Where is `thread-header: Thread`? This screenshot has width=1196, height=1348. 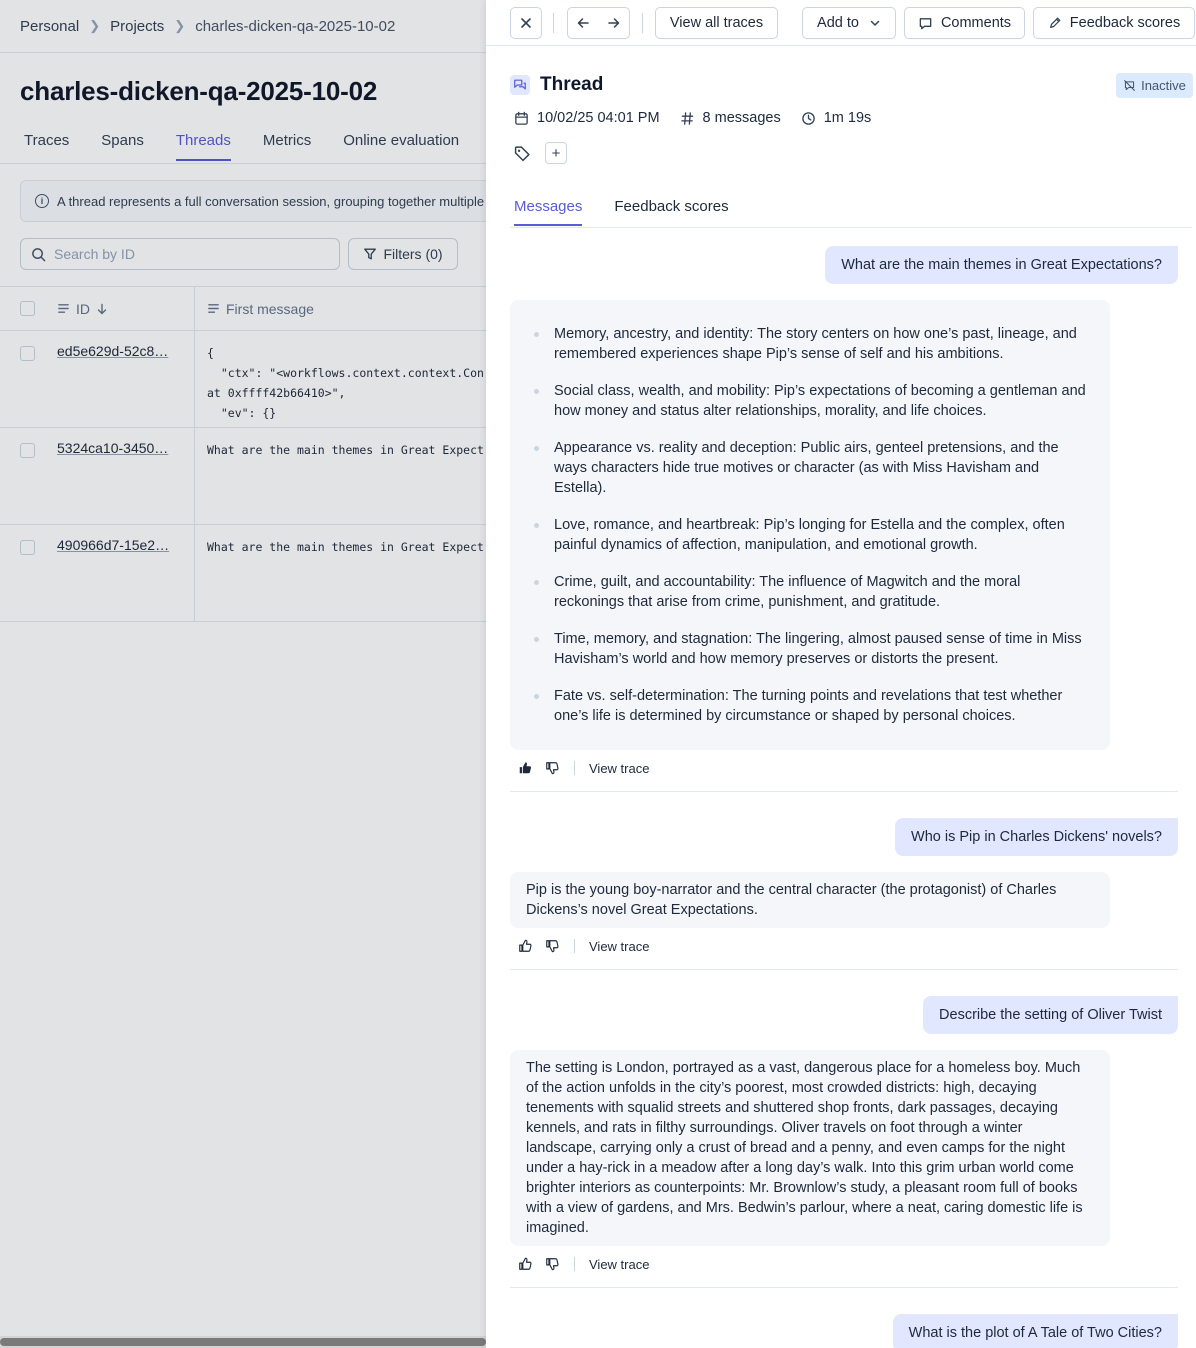 thread-header: Thread is located at coordinates (556, 85).